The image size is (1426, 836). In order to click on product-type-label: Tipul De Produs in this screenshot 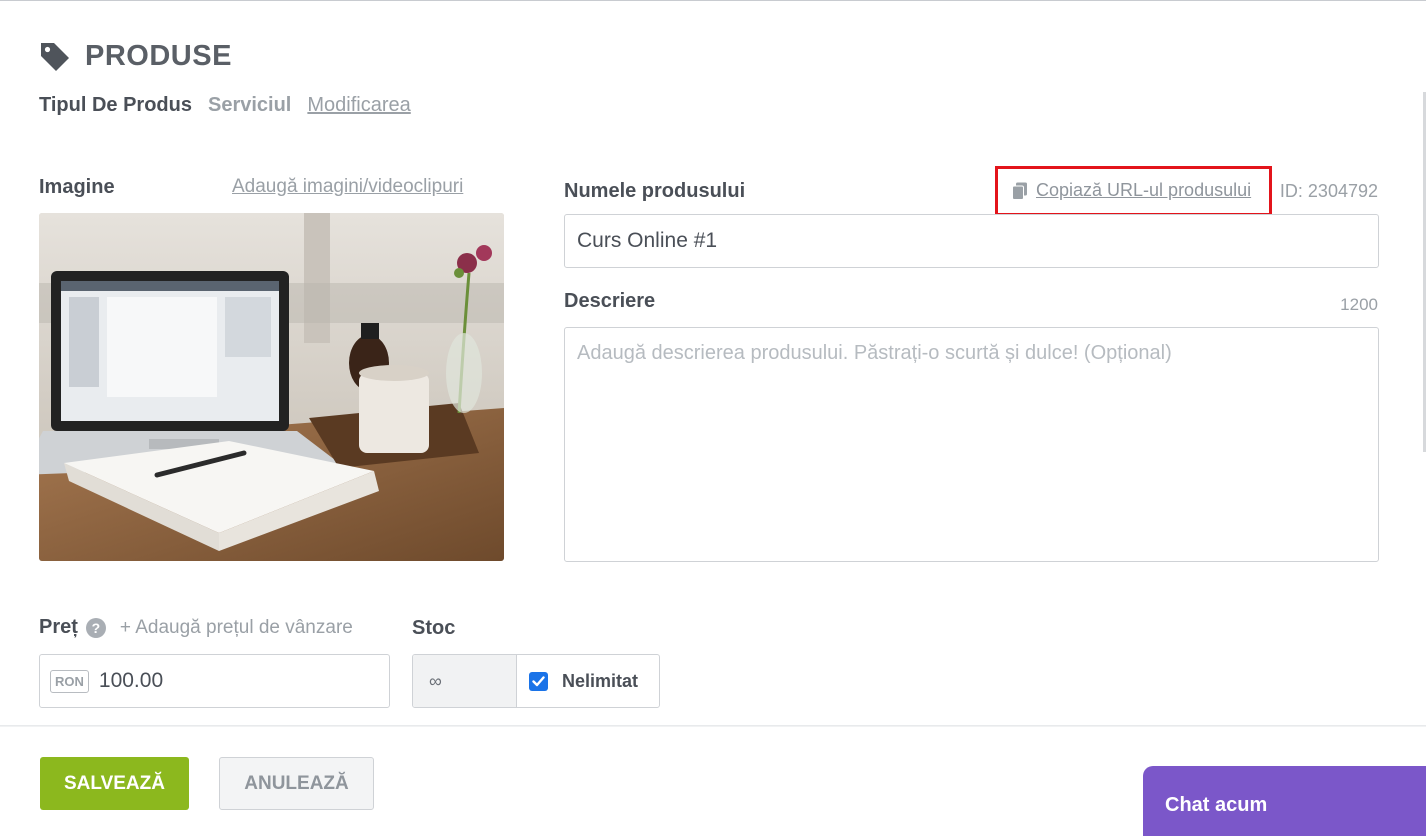, I will do `click(115, 105)`.